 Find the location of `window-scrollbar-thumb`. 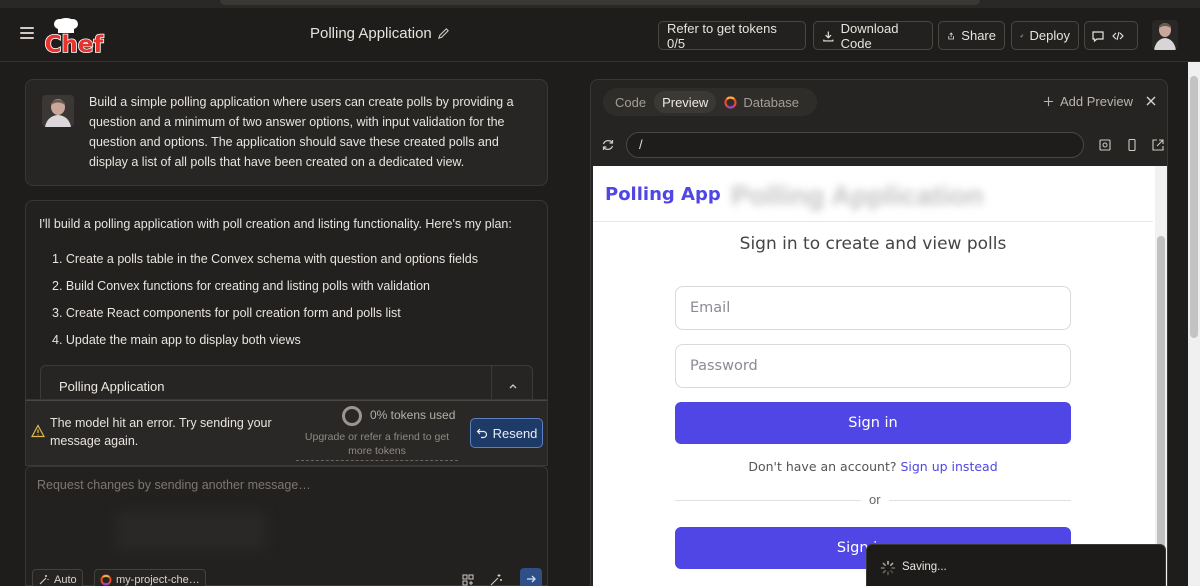

window-scrollbar-thumb is located at coordinates (1194, 207).